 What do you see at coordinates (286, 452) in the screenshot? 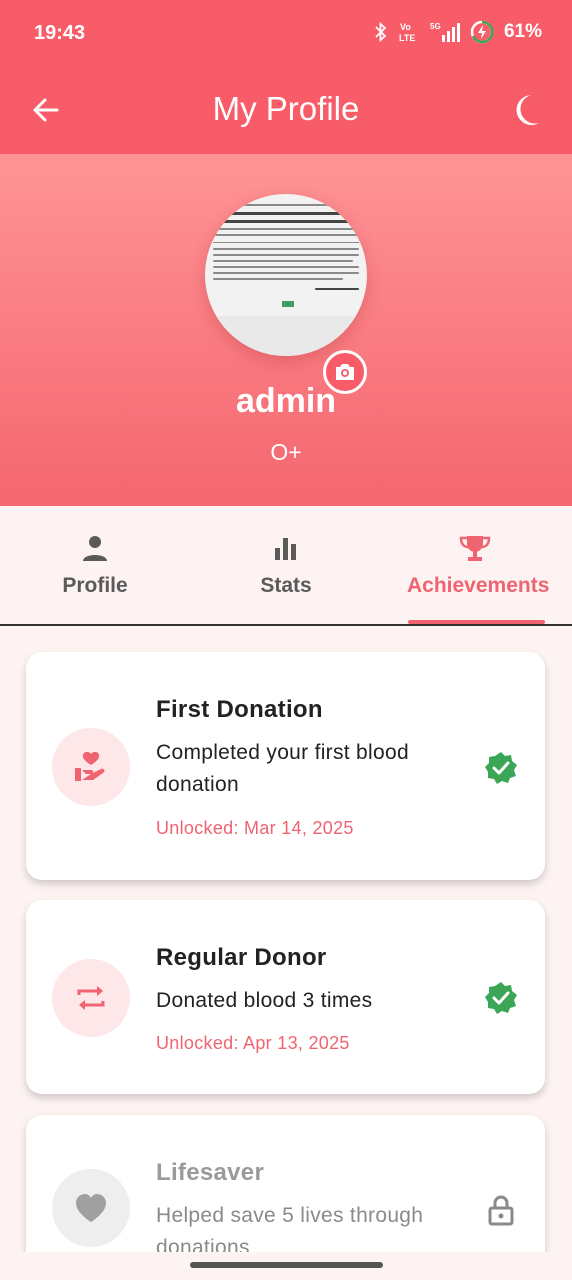
I see `blood-type: O+` at bounding box center [286, 452].